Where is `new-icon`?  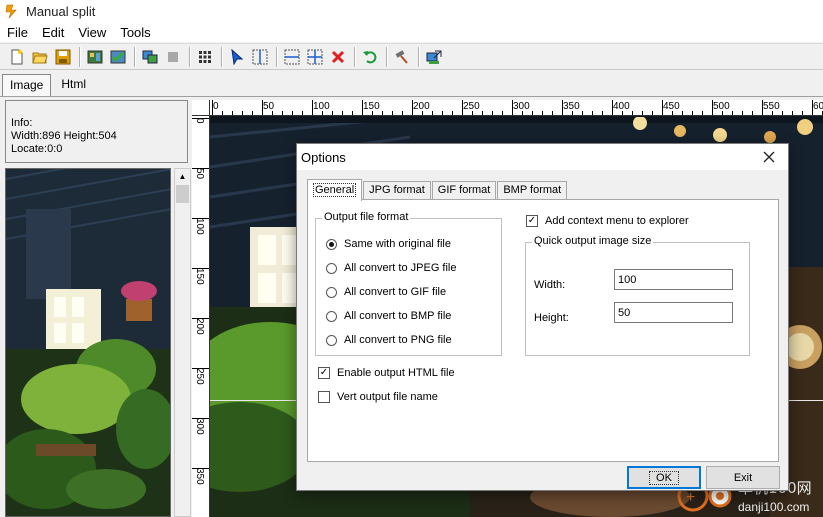
new-icon is located at coordinates (17, 57).